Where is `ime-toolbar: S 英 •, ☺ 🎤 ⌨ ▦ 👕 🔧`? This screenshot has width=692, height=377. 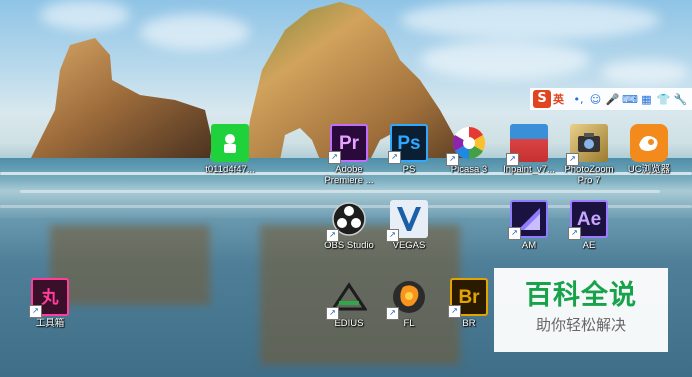 ime-toolbar: S 英 •, ☺ 🎤 ⌨ ▦ 👕 🔧 is located at coordinates (611, 99).